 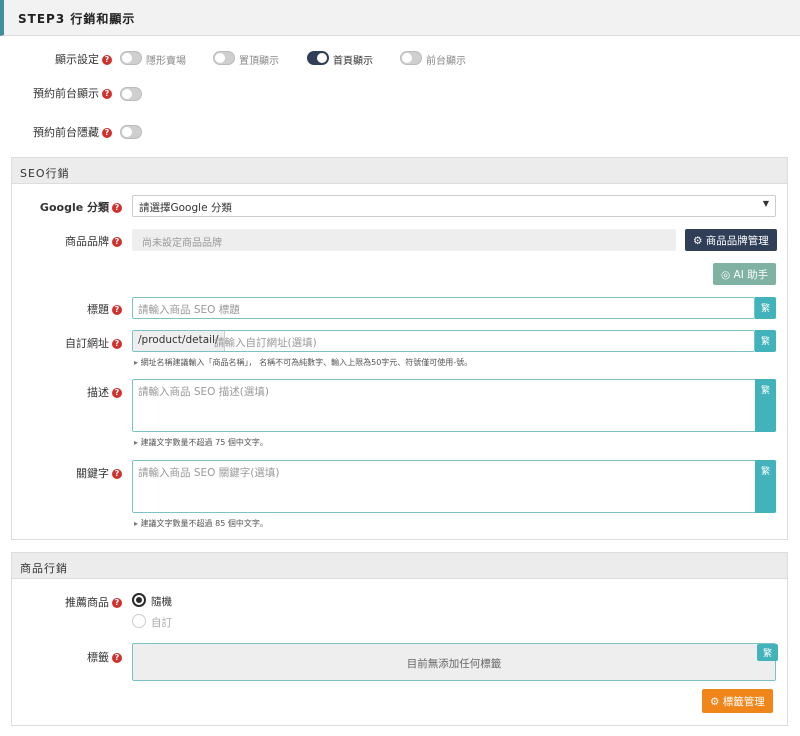 I want to click on toggle-label-hidden-store: 隱形賣場, so click(x=166, y=61).